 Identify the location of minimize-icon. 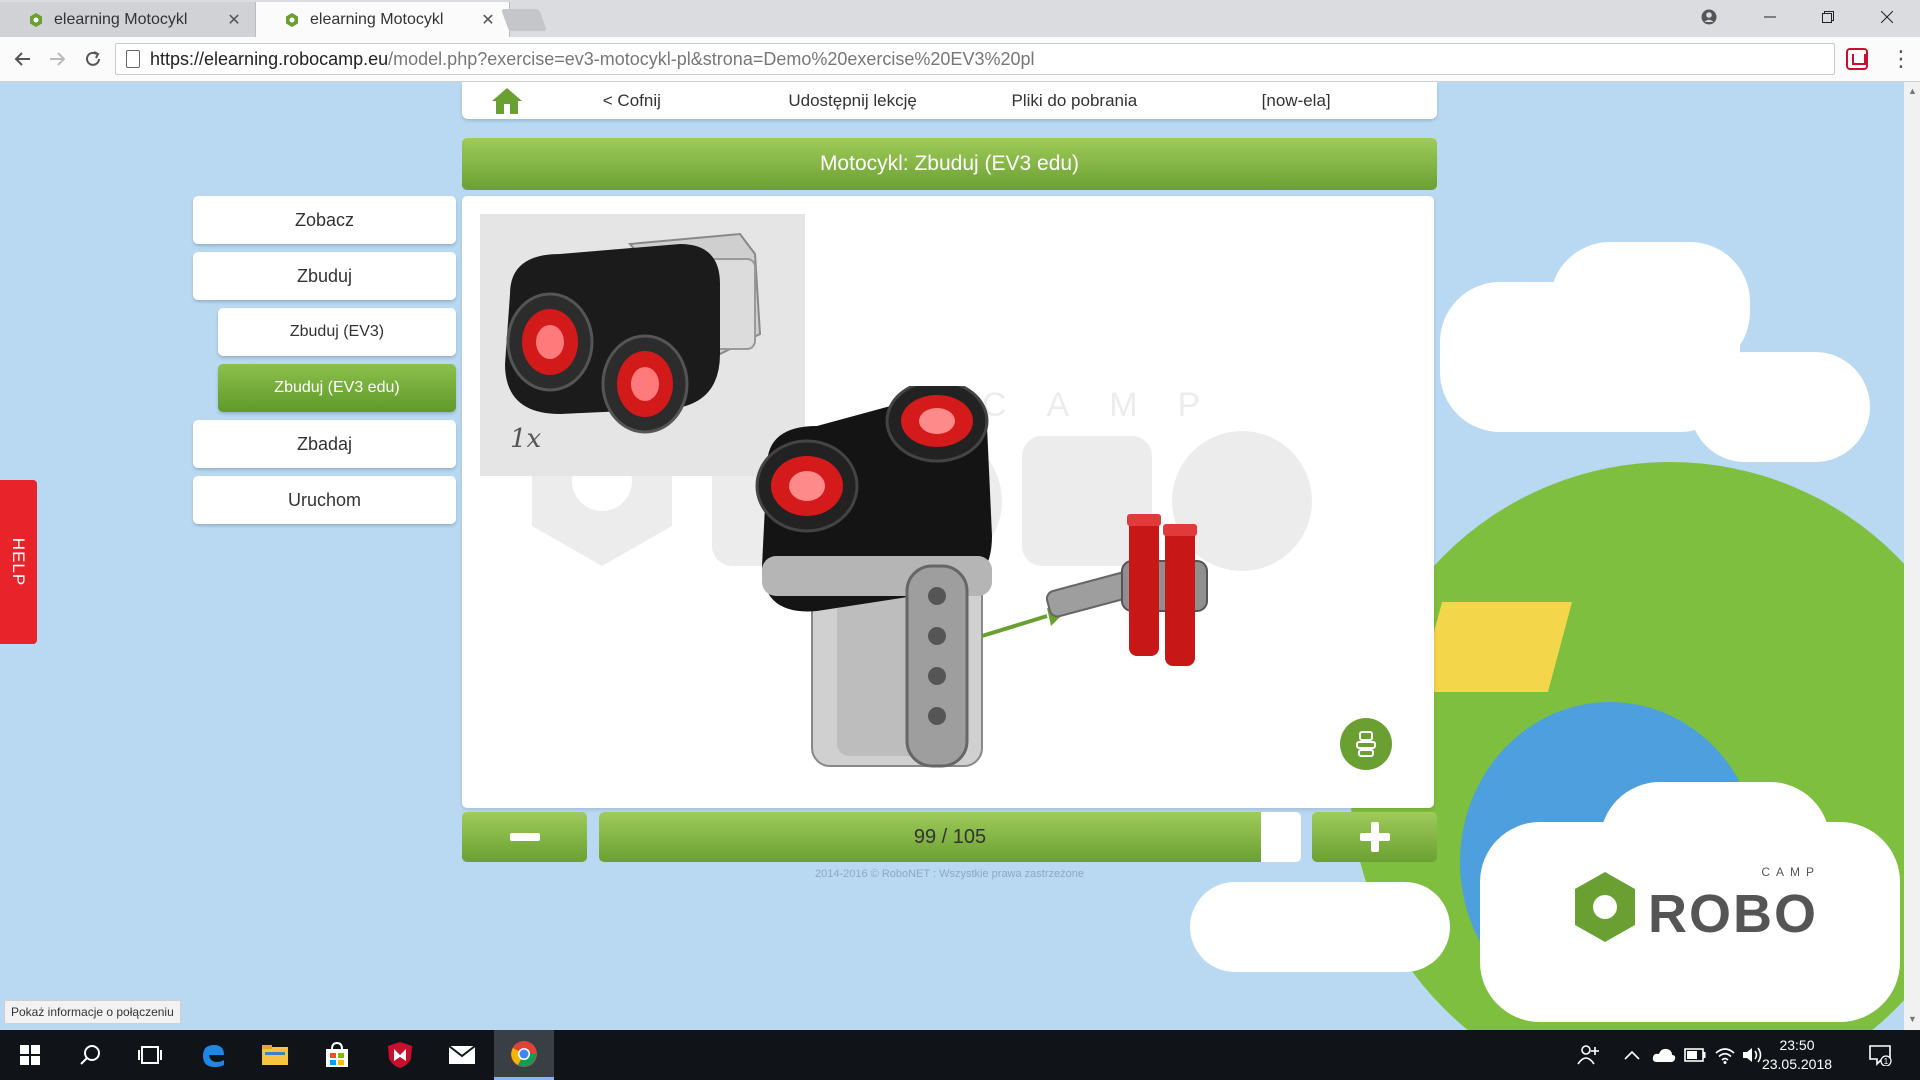
(1770, 17).